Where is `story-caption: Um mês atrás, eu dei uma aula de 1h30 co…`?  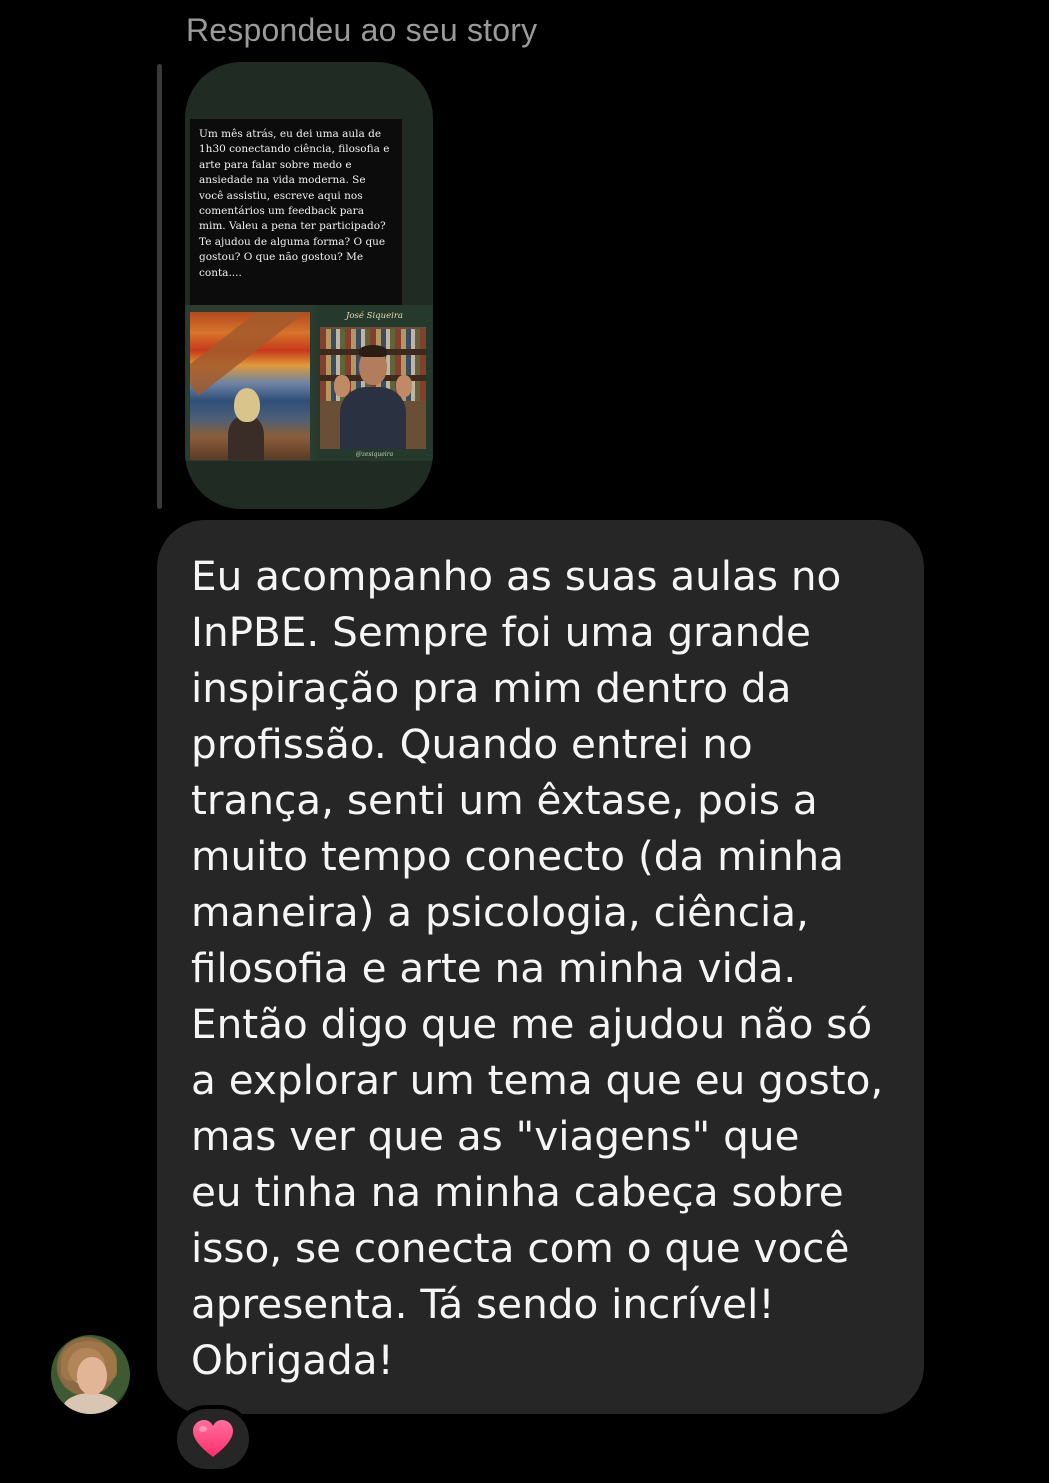 story-caption: Um mês atrás, eu dei uma aula de 1h30 co… is located at coordinates (296, 217).